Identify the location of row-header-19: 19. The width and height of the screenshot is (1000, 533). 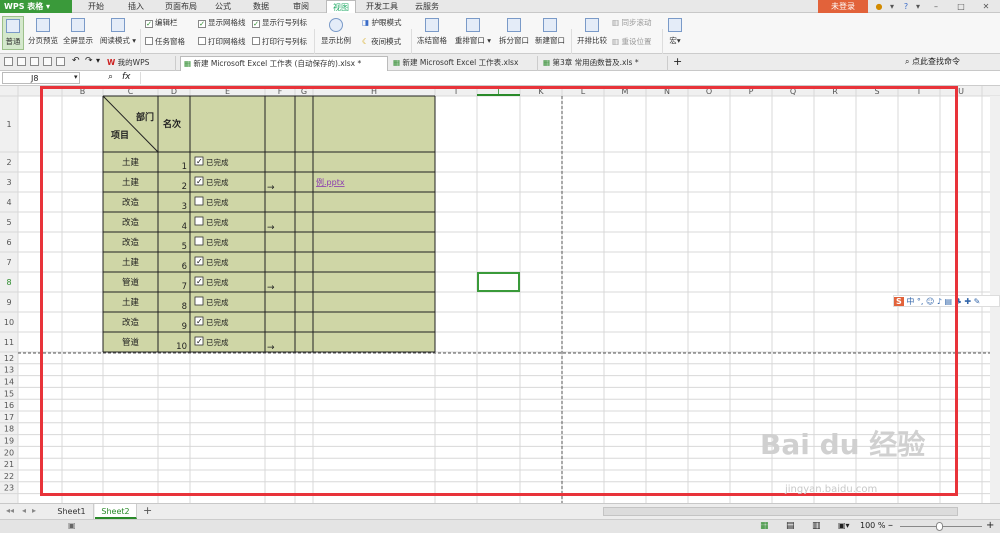
(9, 441).